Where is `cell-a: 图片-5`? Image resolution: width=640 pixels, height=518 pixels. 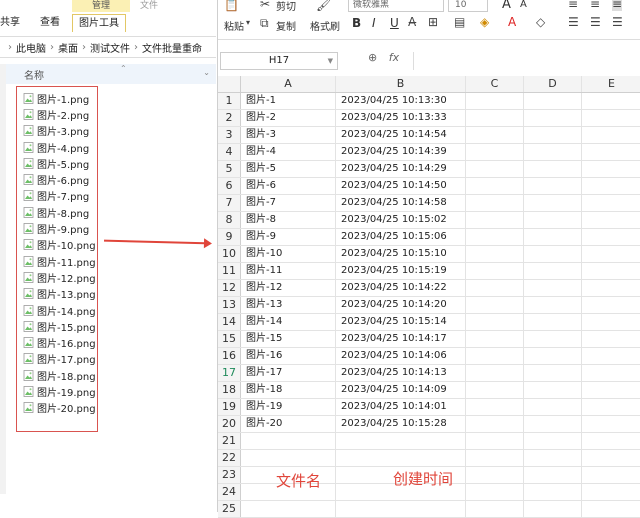
cell-a: 图片-5 is located at coordinates (288, 169).